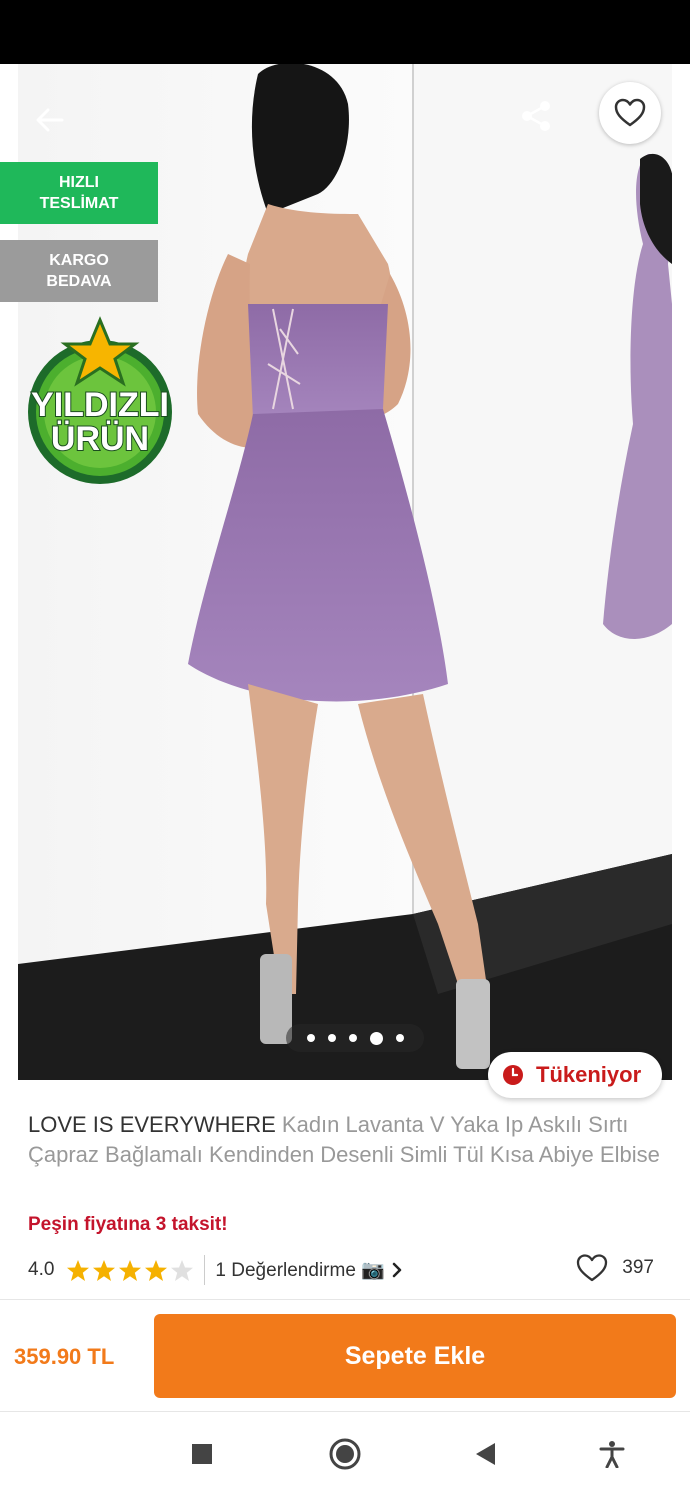  I want to click on system-back-button, so click(486, 1454).